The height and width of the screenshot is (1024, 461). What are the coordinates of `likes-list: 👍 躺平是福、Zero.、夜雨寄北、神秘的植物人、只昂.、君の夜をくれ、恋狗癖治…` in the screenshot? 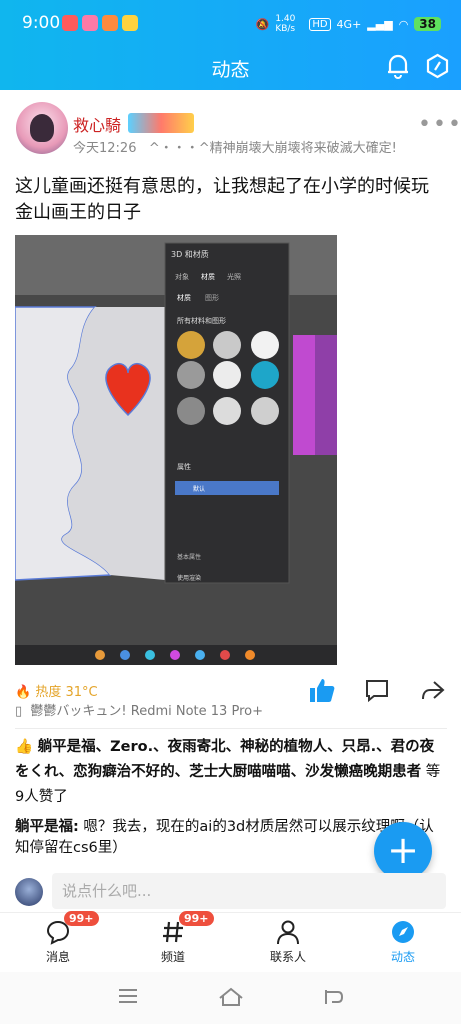 It's located at (230, 772).